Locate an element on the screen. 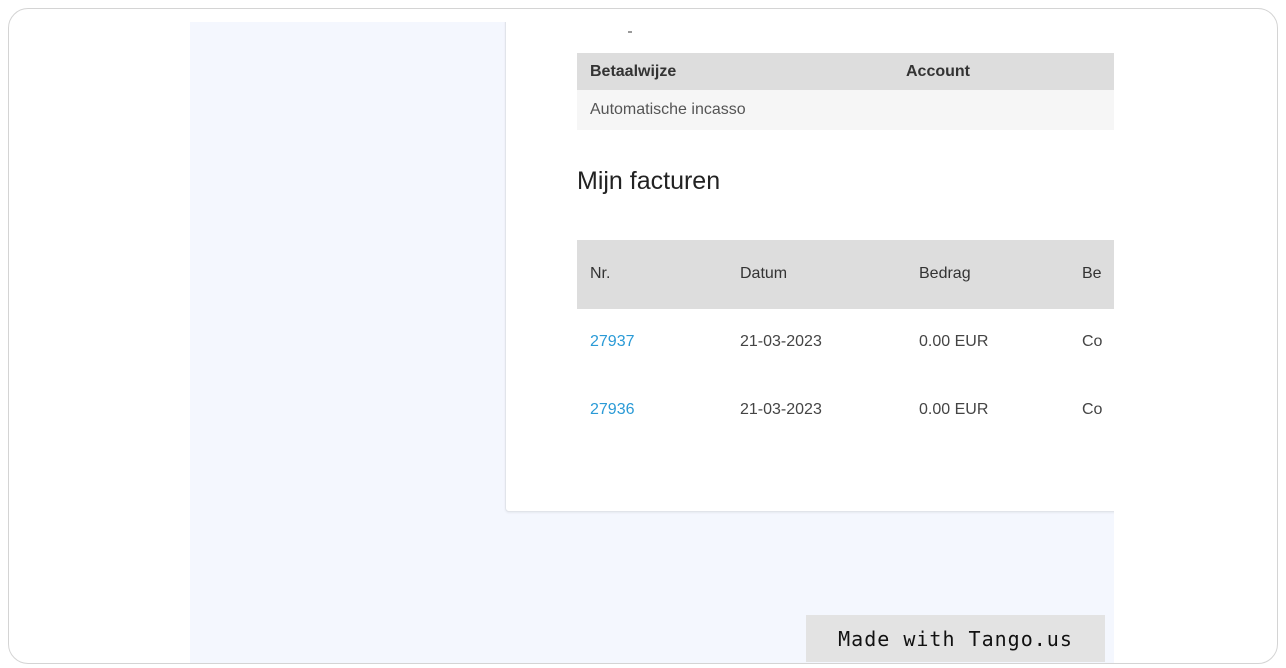  header-datum: Datum is located at coordinates (764, 273).